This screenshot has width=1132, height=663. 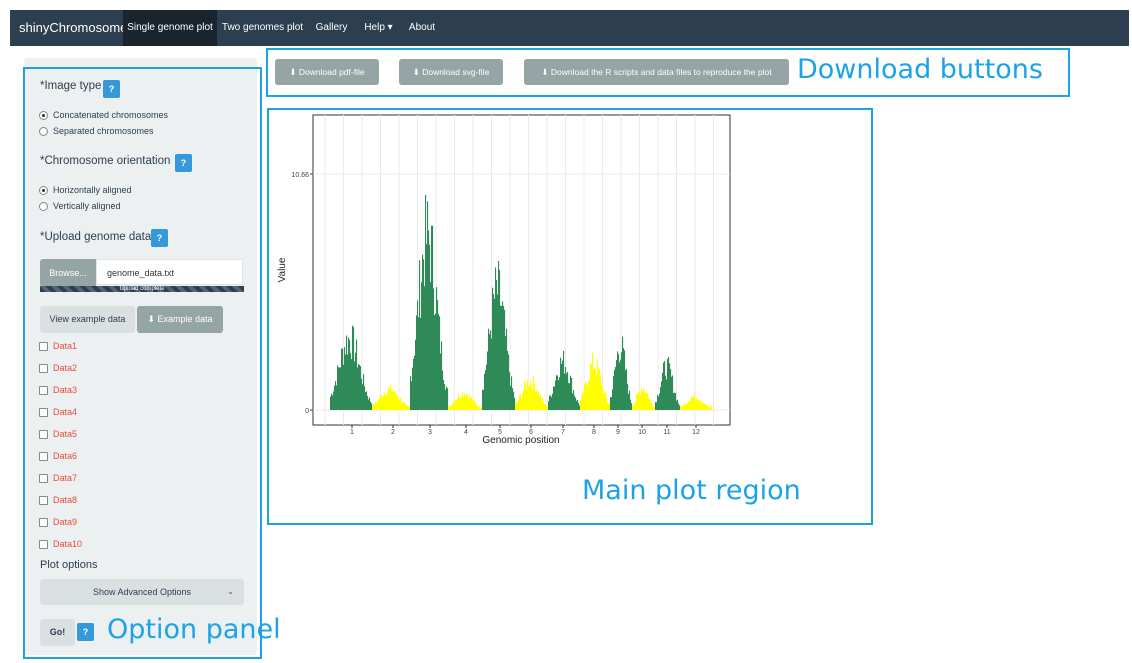 I want to click on x-tick-label: 7, so click(x=563, y=432).